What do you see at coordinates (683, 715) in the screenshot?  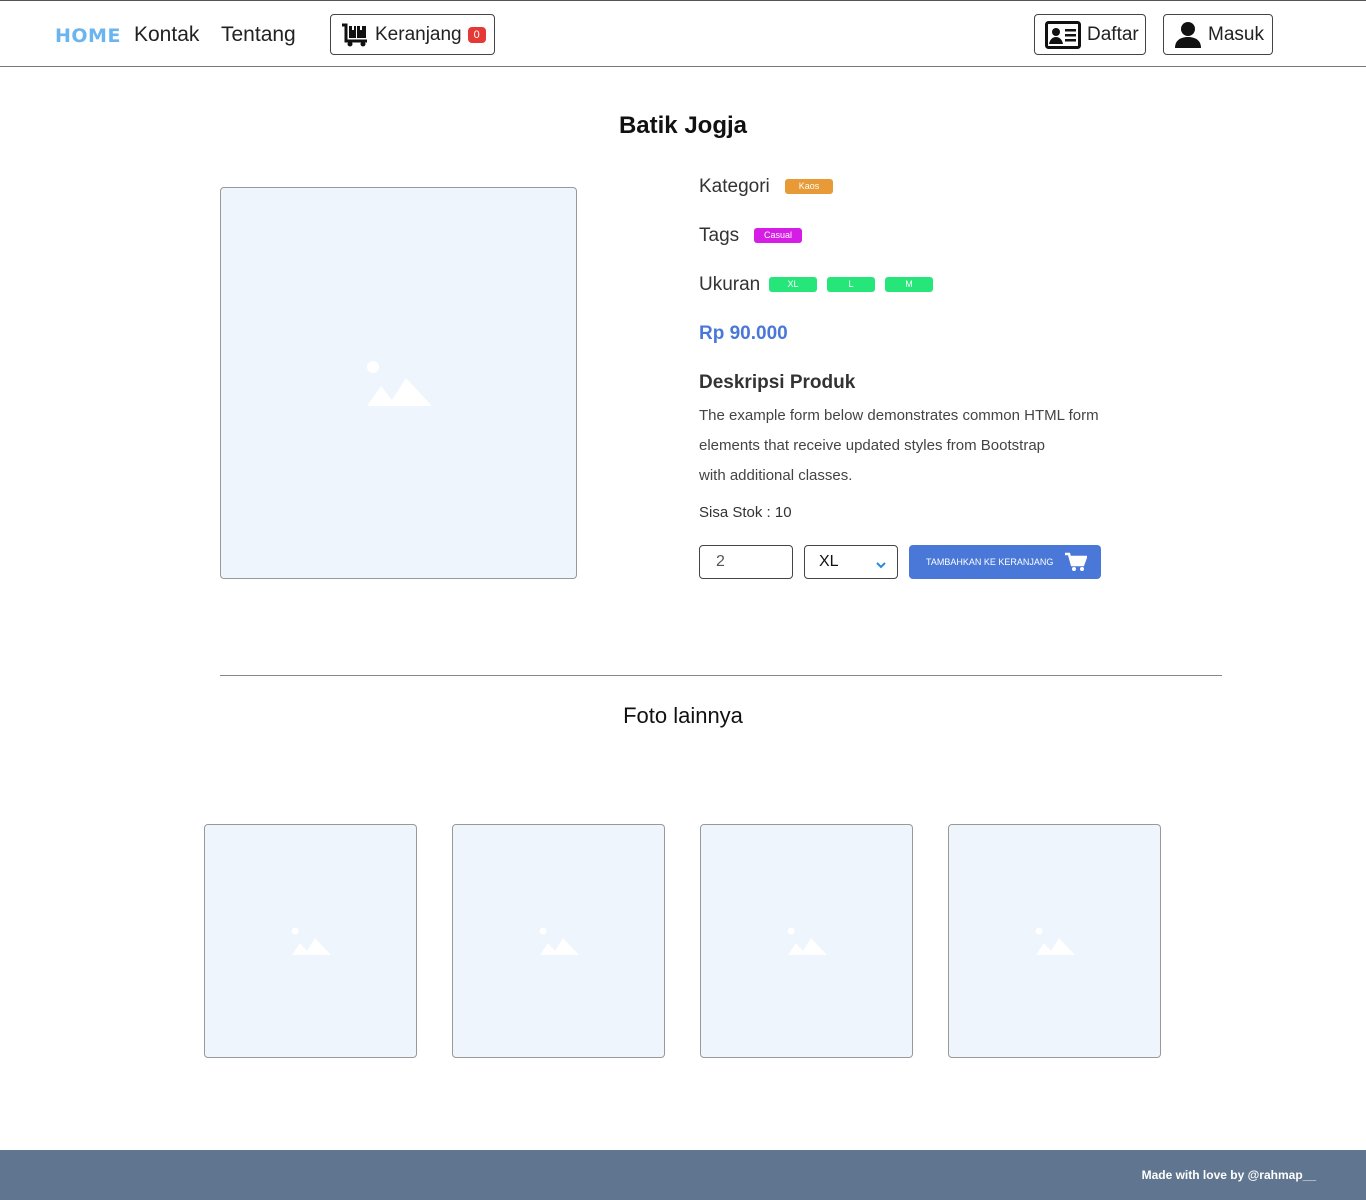 I see `gallery-title: Foto lainnya` at bounding box center [683, 715].